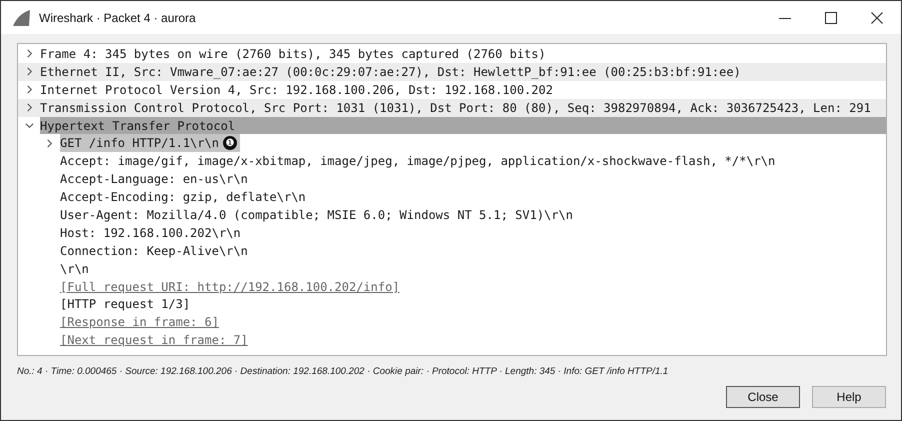 Image resolution: width=902 pixels, height=421 pixels. I want to click on chevron-down-icon, so click(29, 125).